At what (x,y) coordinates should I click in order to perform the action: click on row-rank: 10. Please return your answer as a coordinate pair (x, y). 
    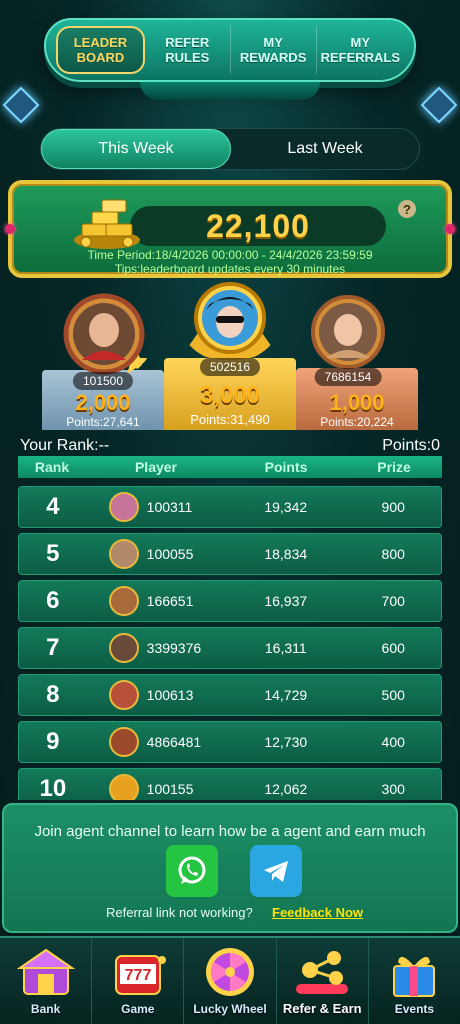
    Looking at the image, I should click on (53, 787).